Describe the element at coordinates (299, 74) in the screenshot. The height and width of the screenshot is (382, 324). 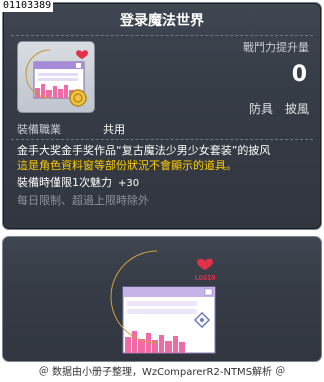
I see `attack-increase-value: 0` at that location.